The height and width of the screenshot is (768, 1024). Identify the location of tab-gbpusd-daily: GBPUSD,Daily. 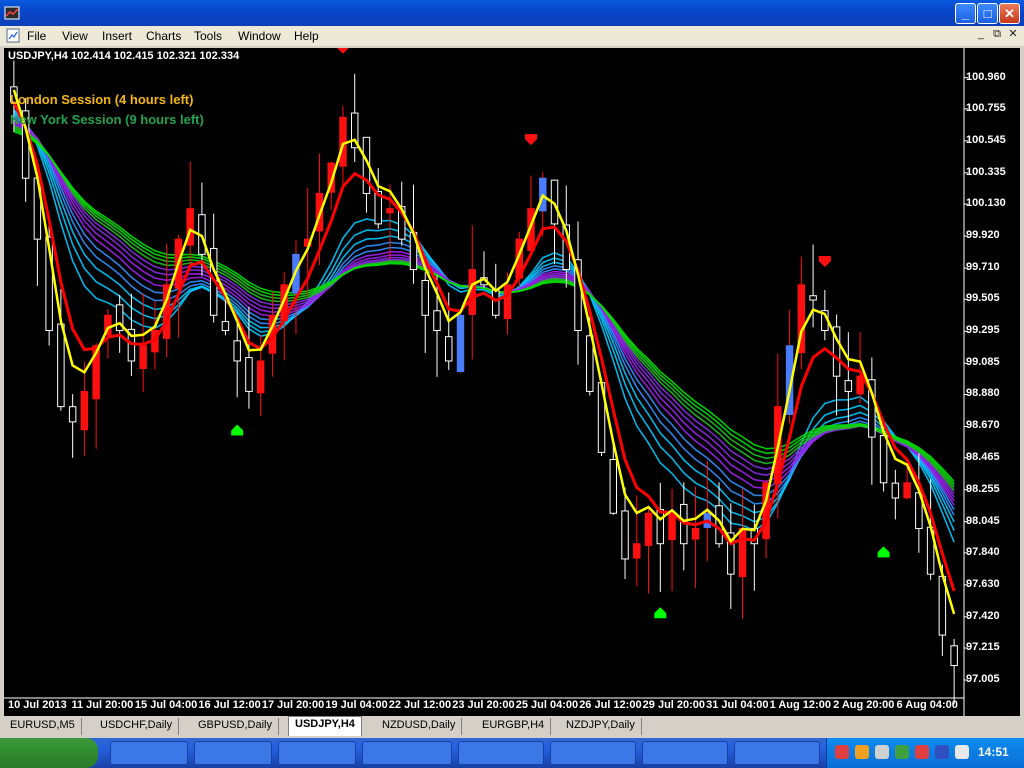
(235, 726).